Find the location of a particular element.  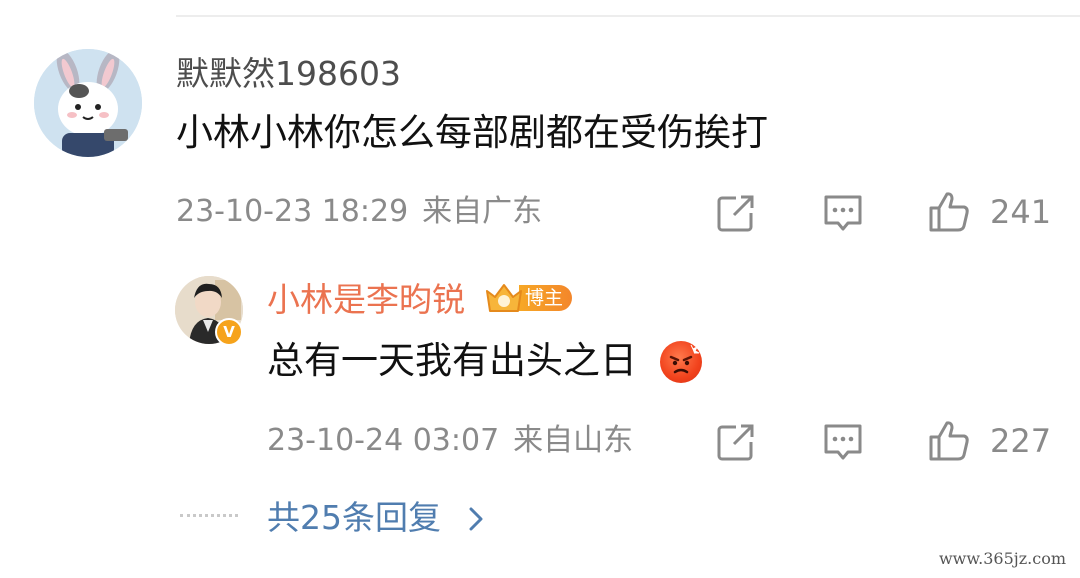

avatar is located at coordinates (88, 103).